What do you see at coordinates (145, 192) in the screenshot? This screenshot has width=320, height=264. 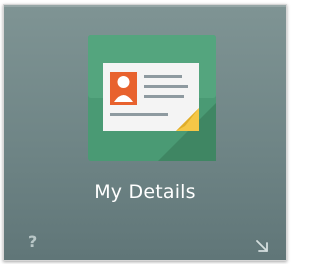 I see `tile-title: My Details` at bounding box center [145, 192].